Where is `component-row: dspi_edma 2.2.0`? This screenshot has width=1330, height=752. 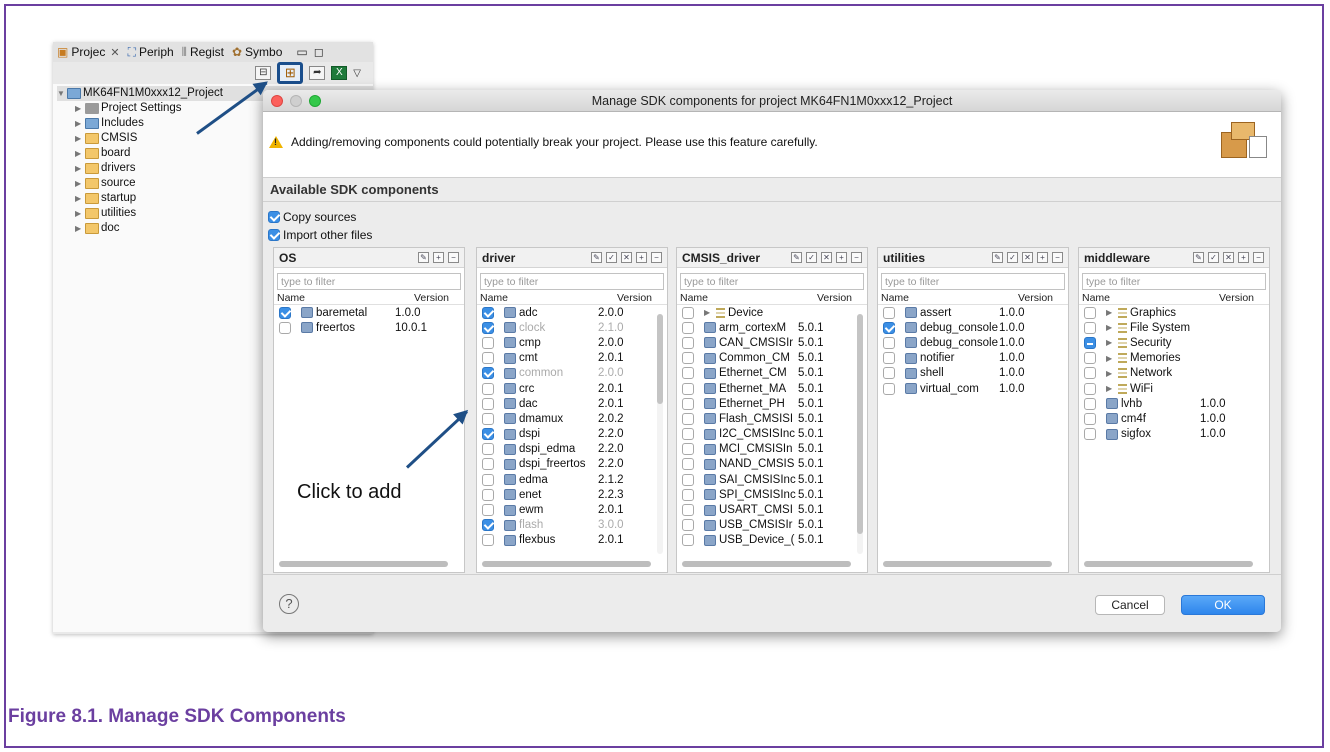
component-row: dspi_edma 2.2.0 is located at coordinates (572, 449).